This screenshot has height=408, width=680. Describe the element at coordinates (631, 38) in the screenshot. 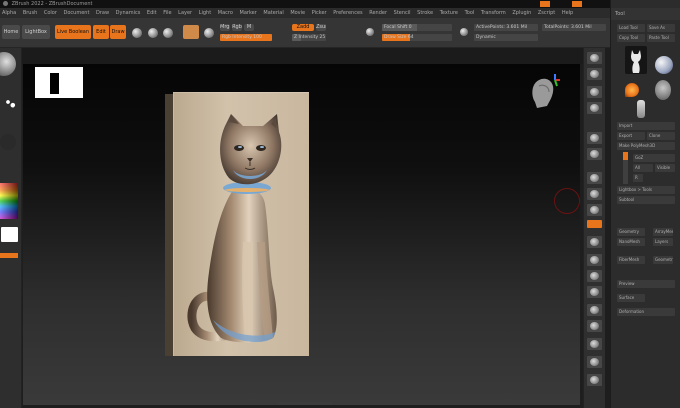

I see `copy-tool-button: Copy Tool` at that location.